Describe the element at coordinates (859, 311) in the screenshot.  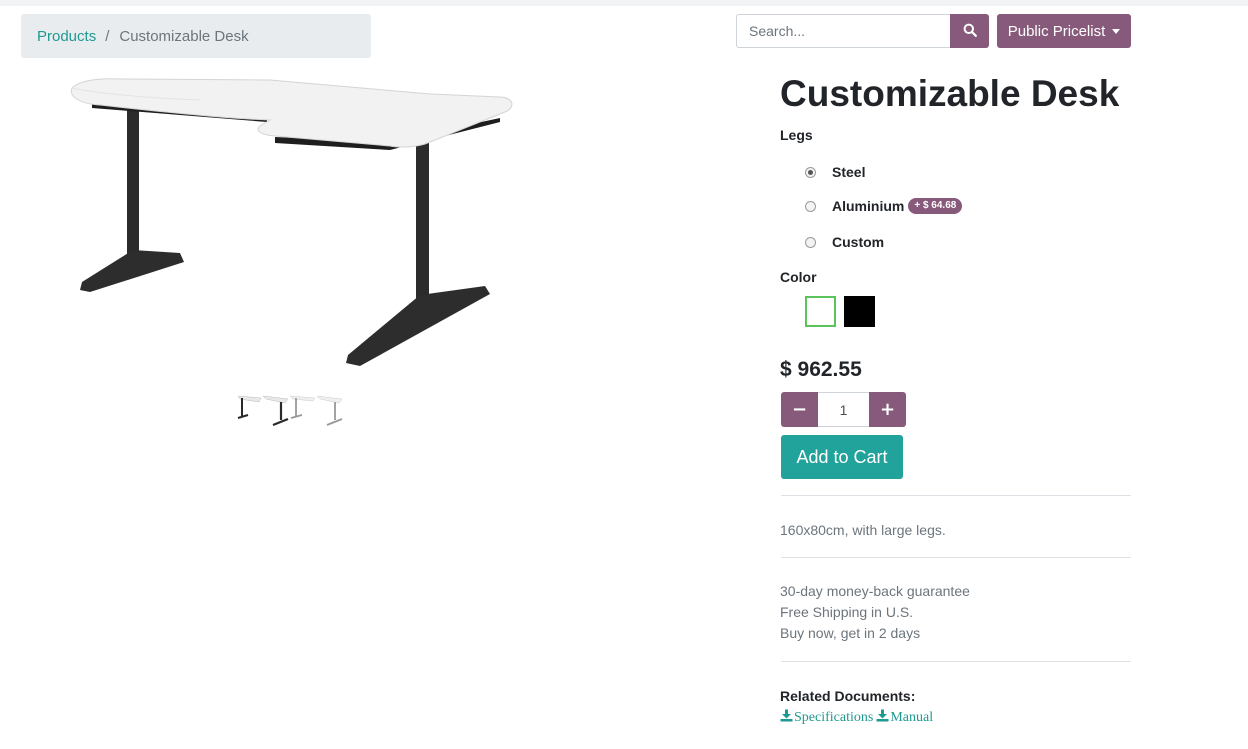
I see `color-swatch-black` at that location.